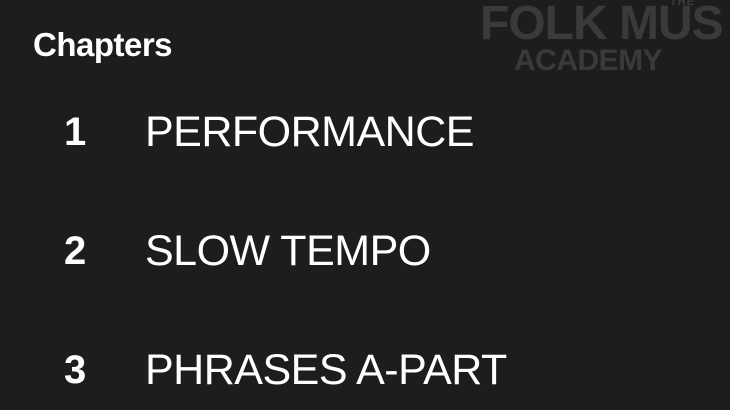 The width and height of the screenshot is (730, 410). What do you see at coordinates (75, 251) in the screenshot?
I see `chapter-number: 2` at bounding box center [75, 251].